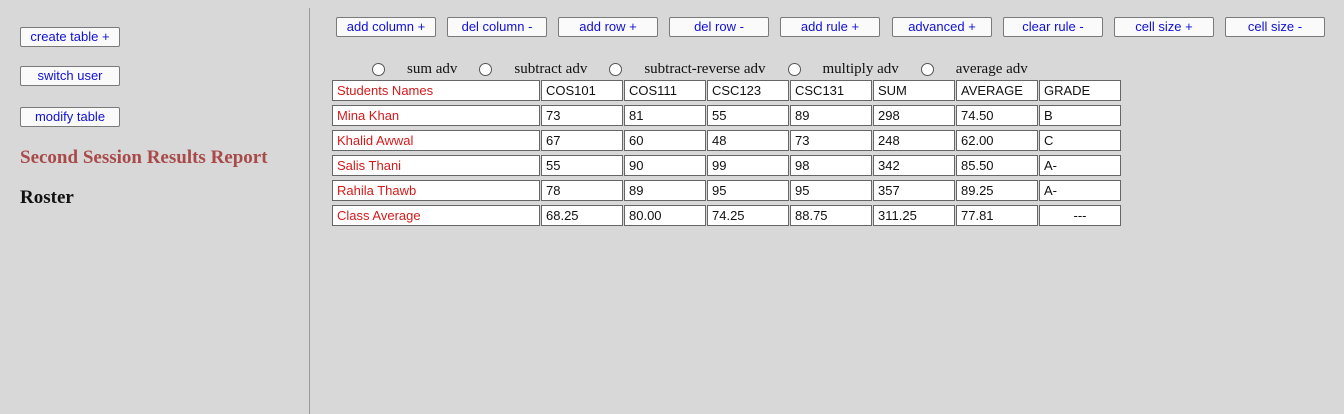 The image size is (1344, 414). Describe the element at coordinates (582, 140) in the screenshot. I see `score-cell: 67` at that location.